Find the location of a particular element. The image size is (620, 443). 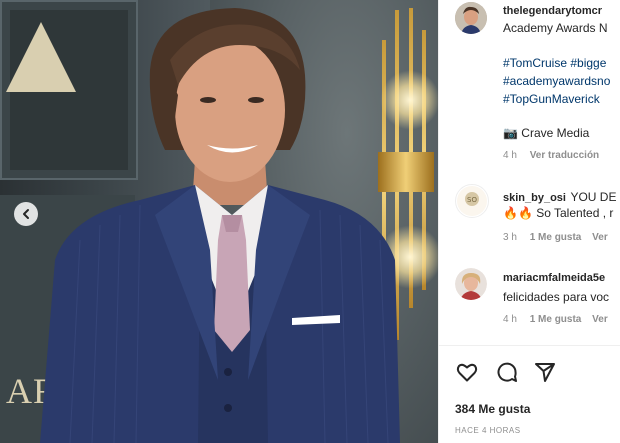

svg-text: SO is located at coordinates (472, 200).